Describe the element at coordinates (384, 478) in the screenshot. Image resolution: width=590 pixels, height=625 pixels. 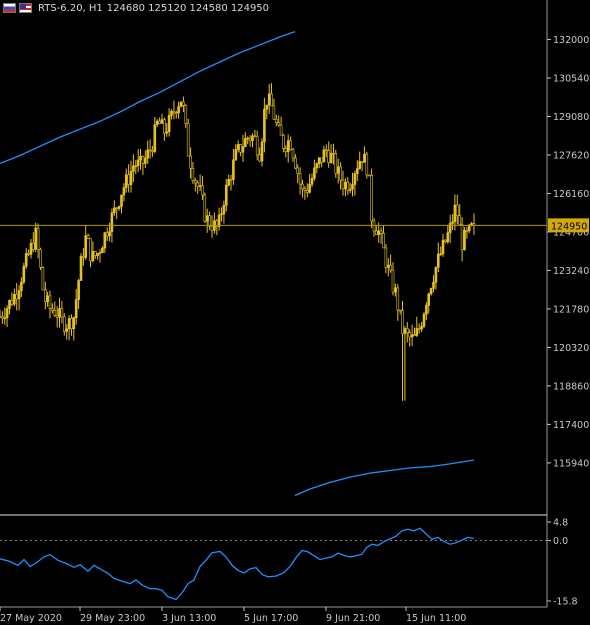
I see `envelope-lower-line` at that location.